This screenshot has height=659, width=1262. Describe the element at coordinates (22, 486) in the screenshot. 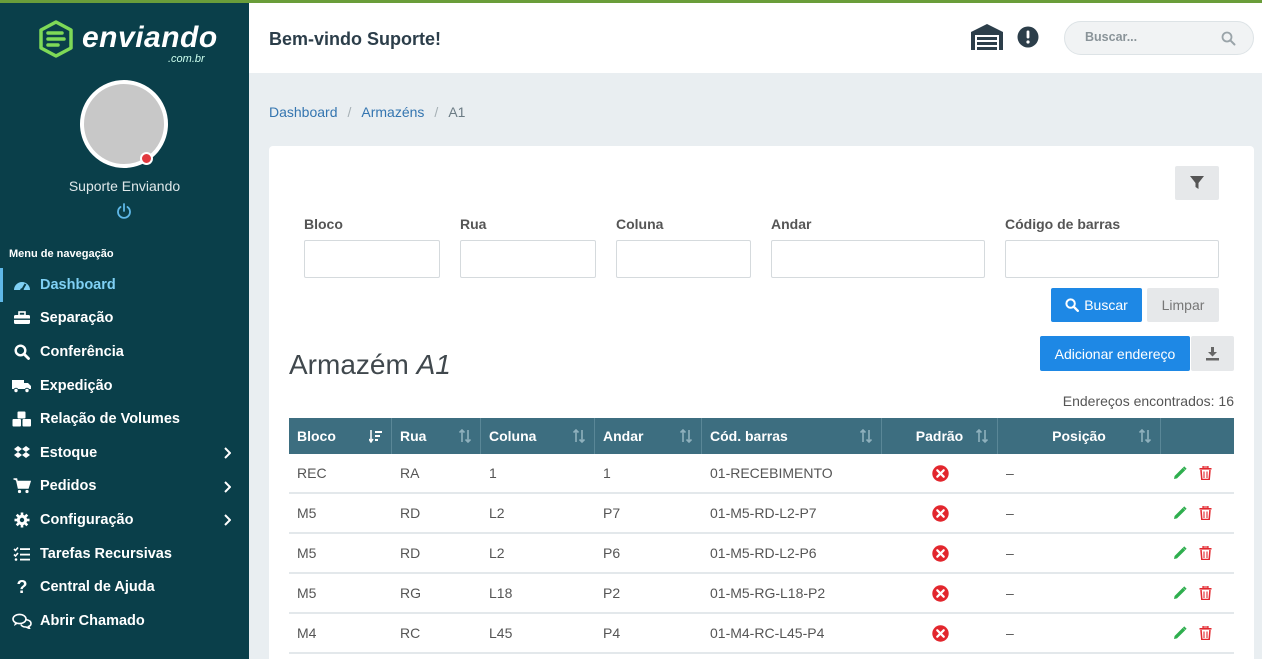

I see `cart-icon` at that location.